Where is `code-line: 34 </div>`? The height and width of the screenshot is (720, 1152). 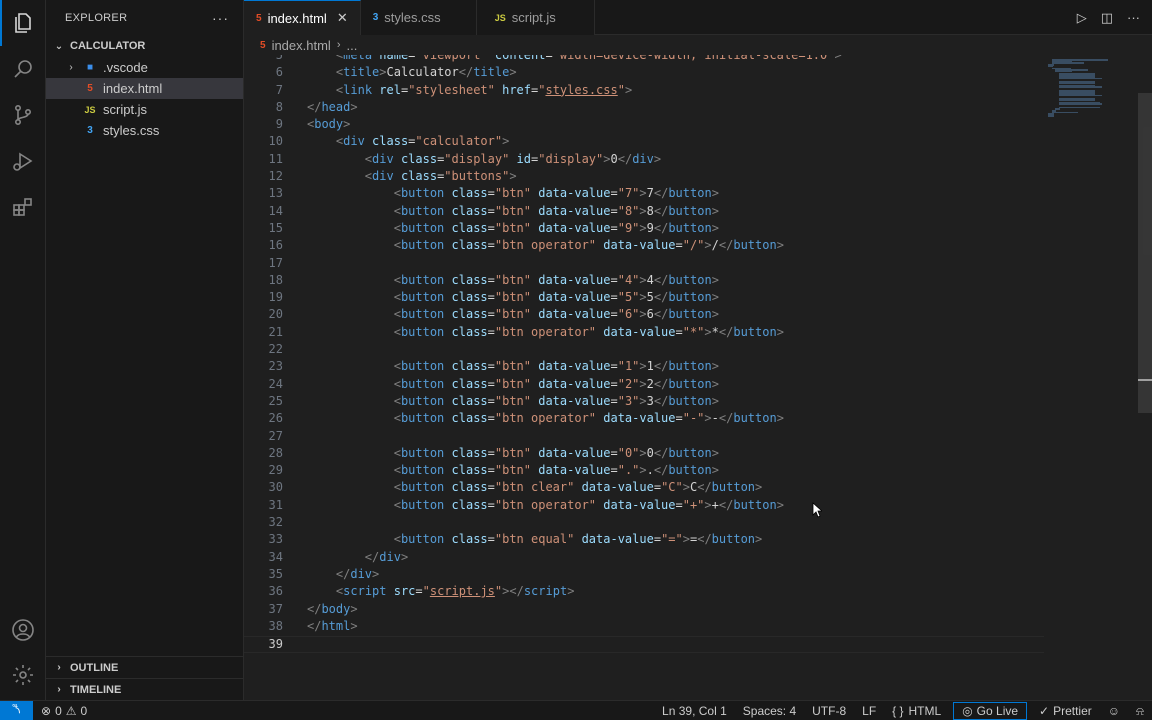 code-line: 34 </div> is located at coordinates (644, 558).